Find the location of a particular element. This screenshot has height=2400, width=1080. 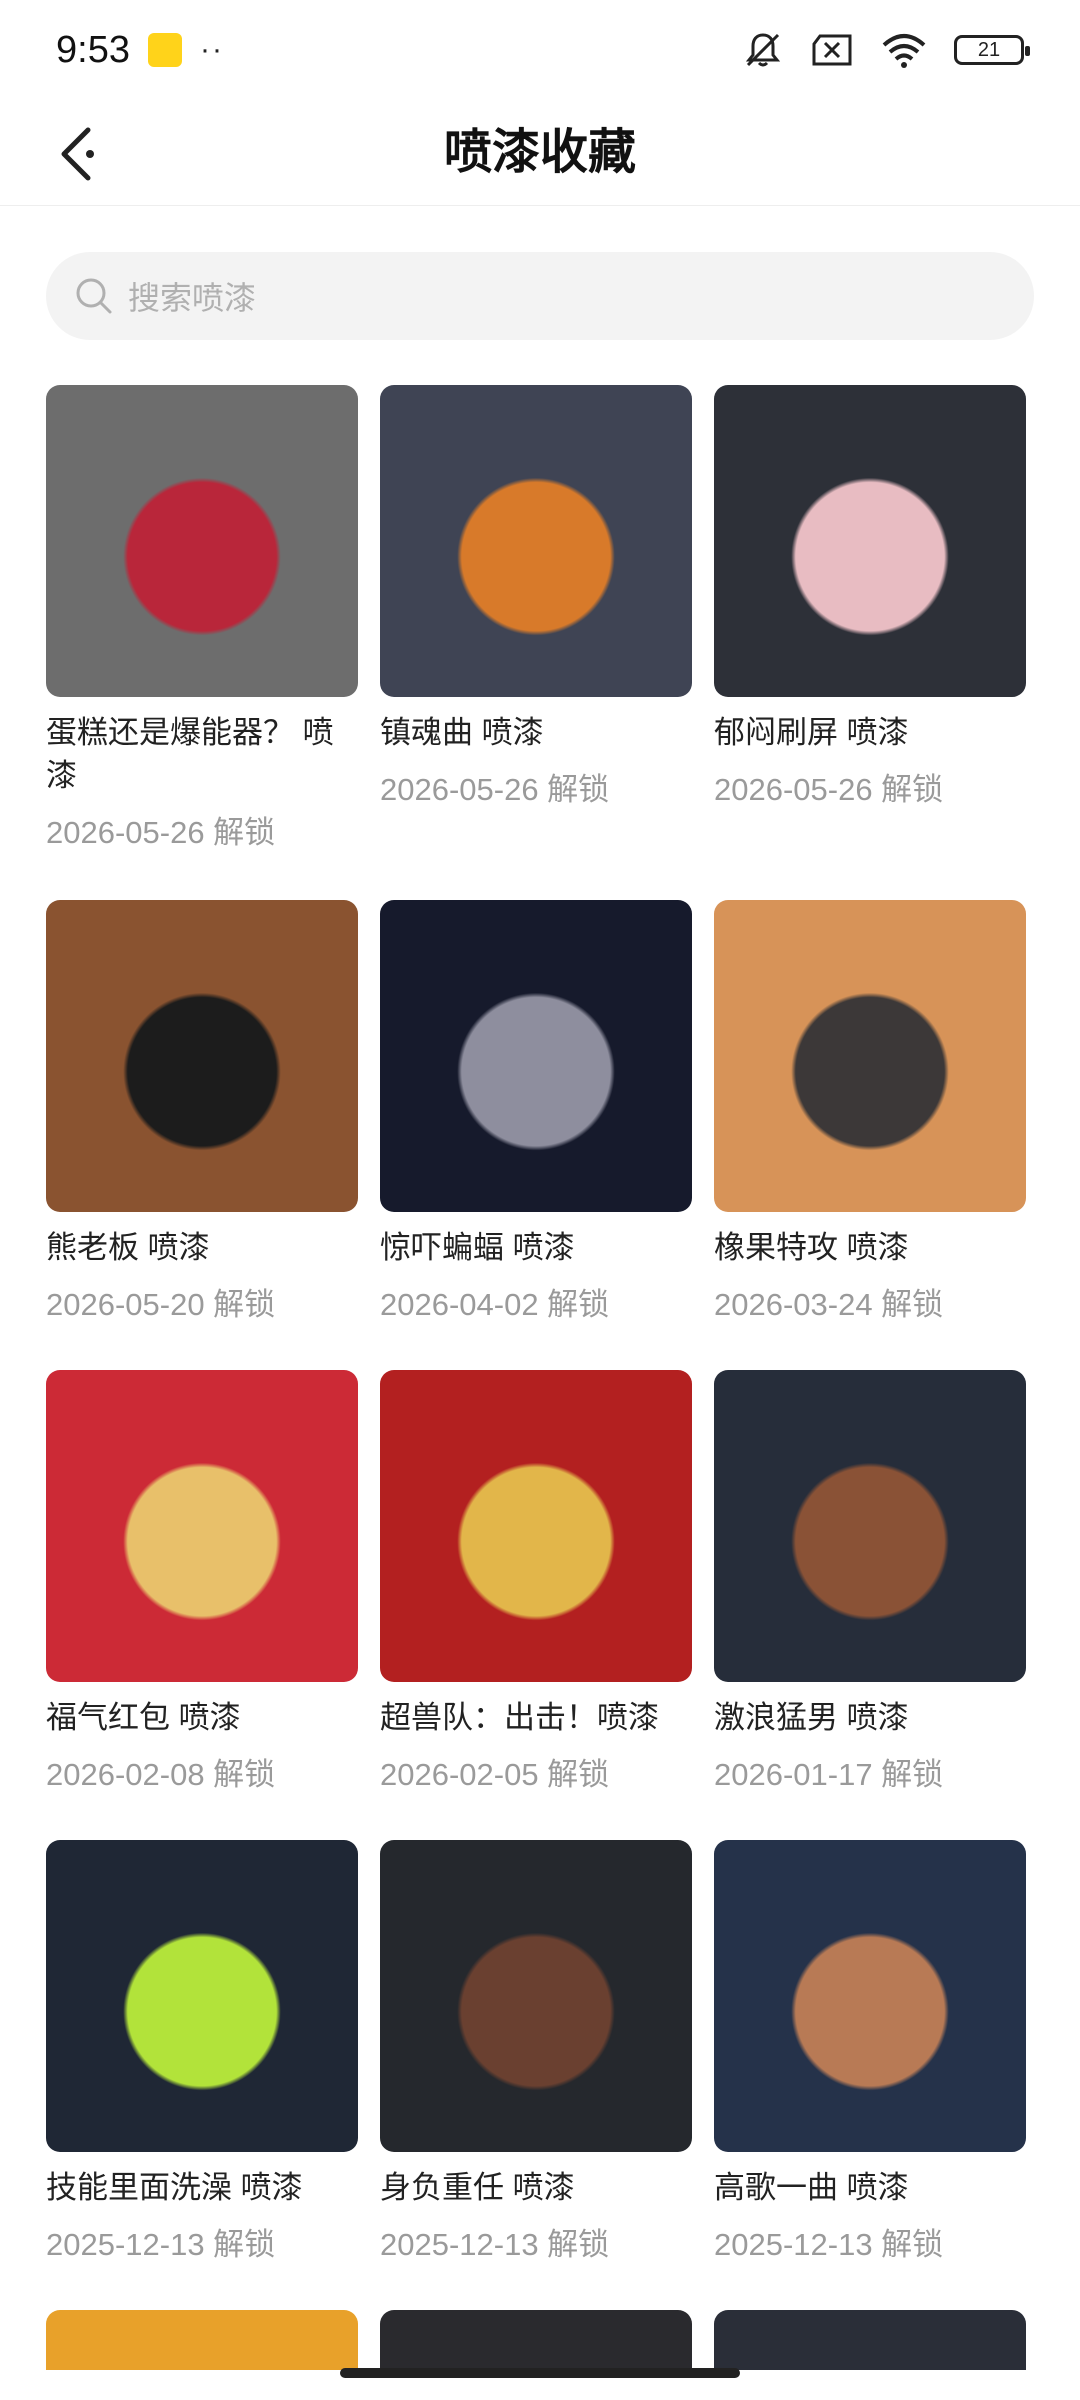

status-bar: 9:53 ·· 21 is located at coordinates (540, 50).